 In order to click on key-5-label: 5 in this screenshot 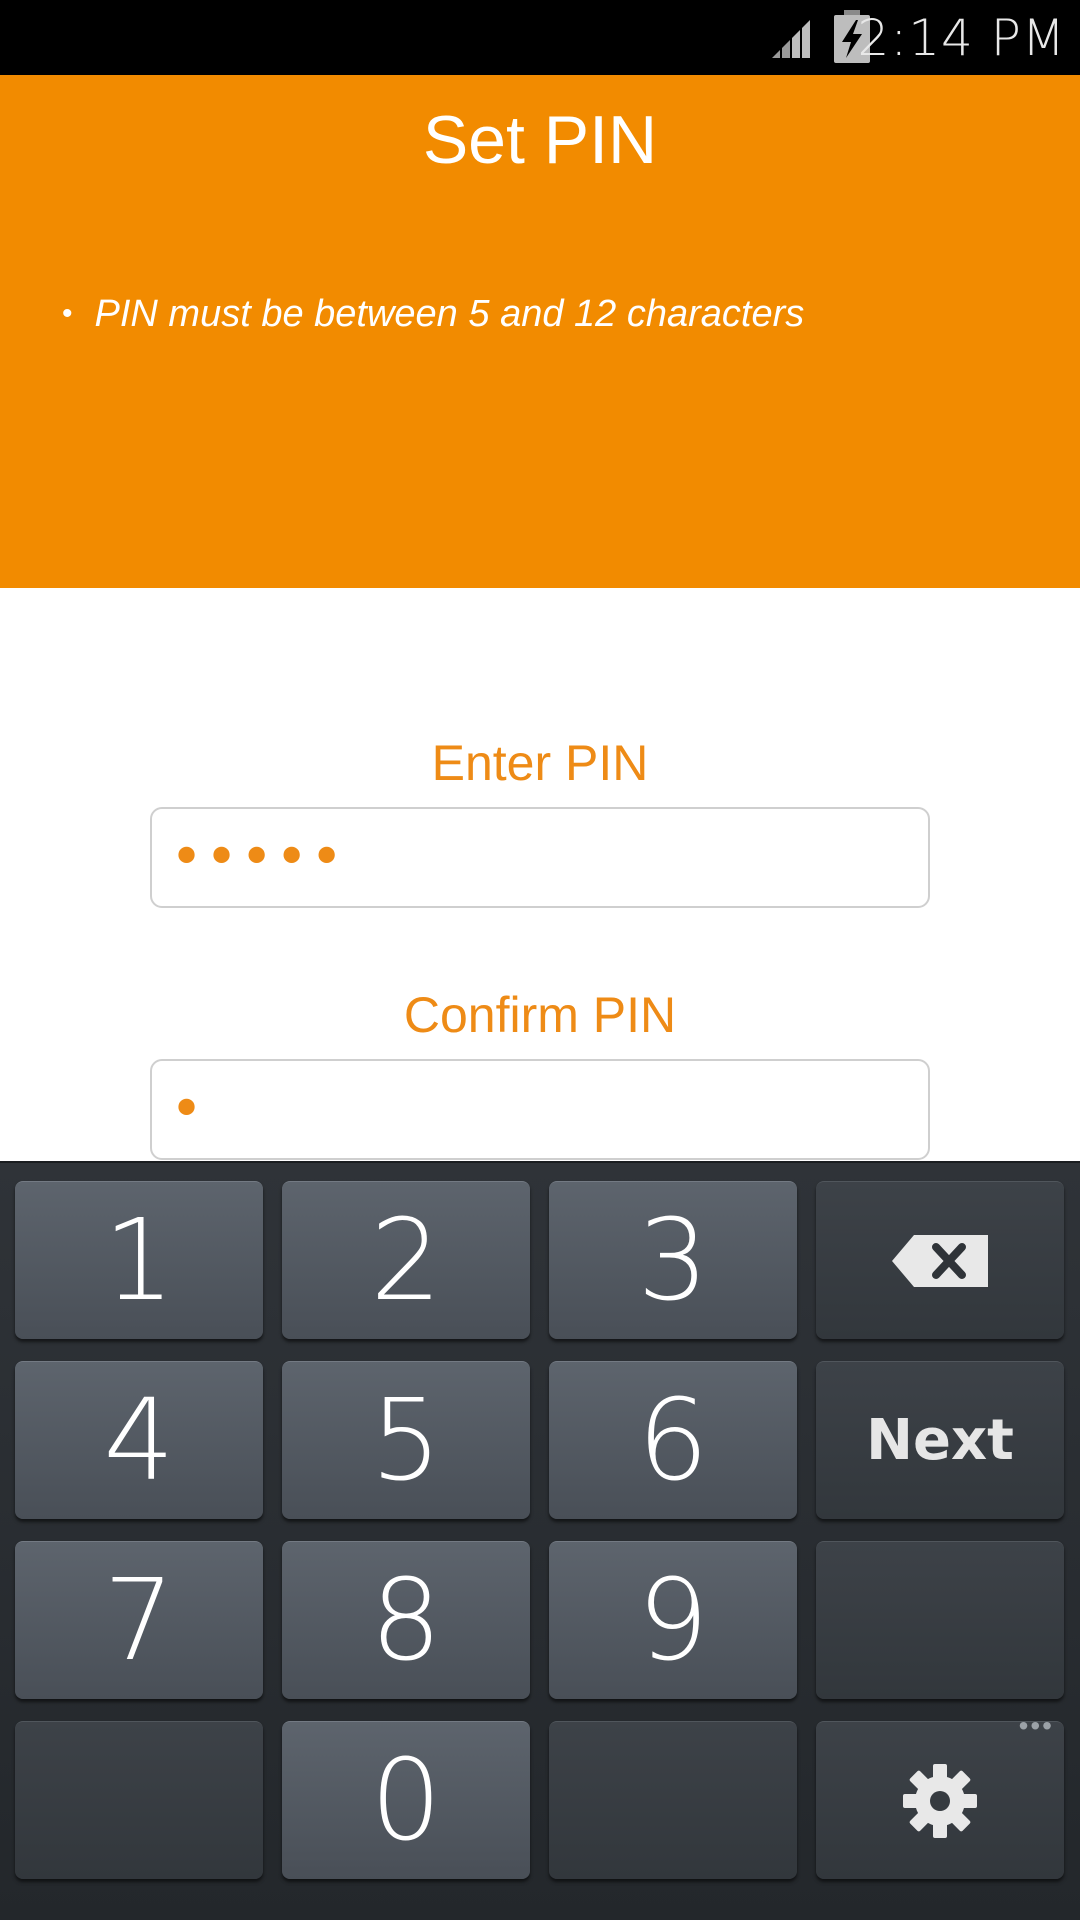, I will do `click(406, 1440)`.